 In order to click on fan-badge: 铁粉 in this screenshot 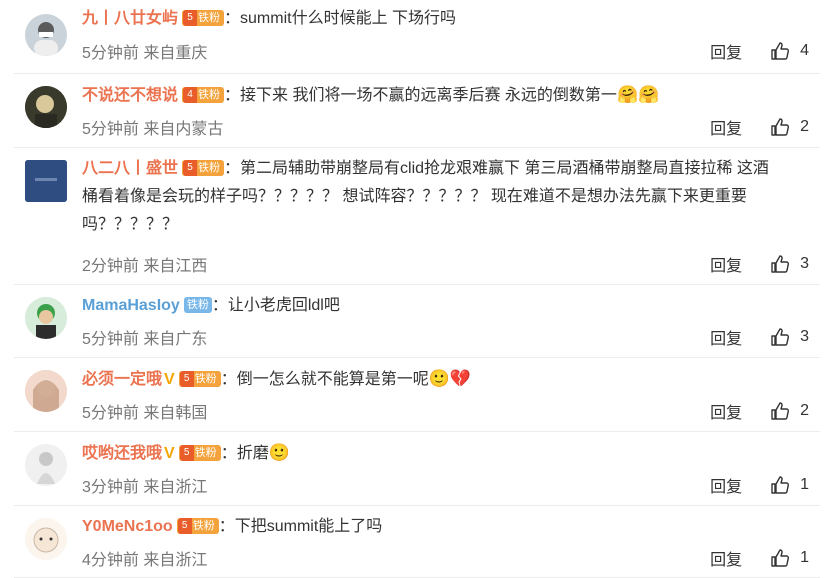, I will do `click(197, 305)`.